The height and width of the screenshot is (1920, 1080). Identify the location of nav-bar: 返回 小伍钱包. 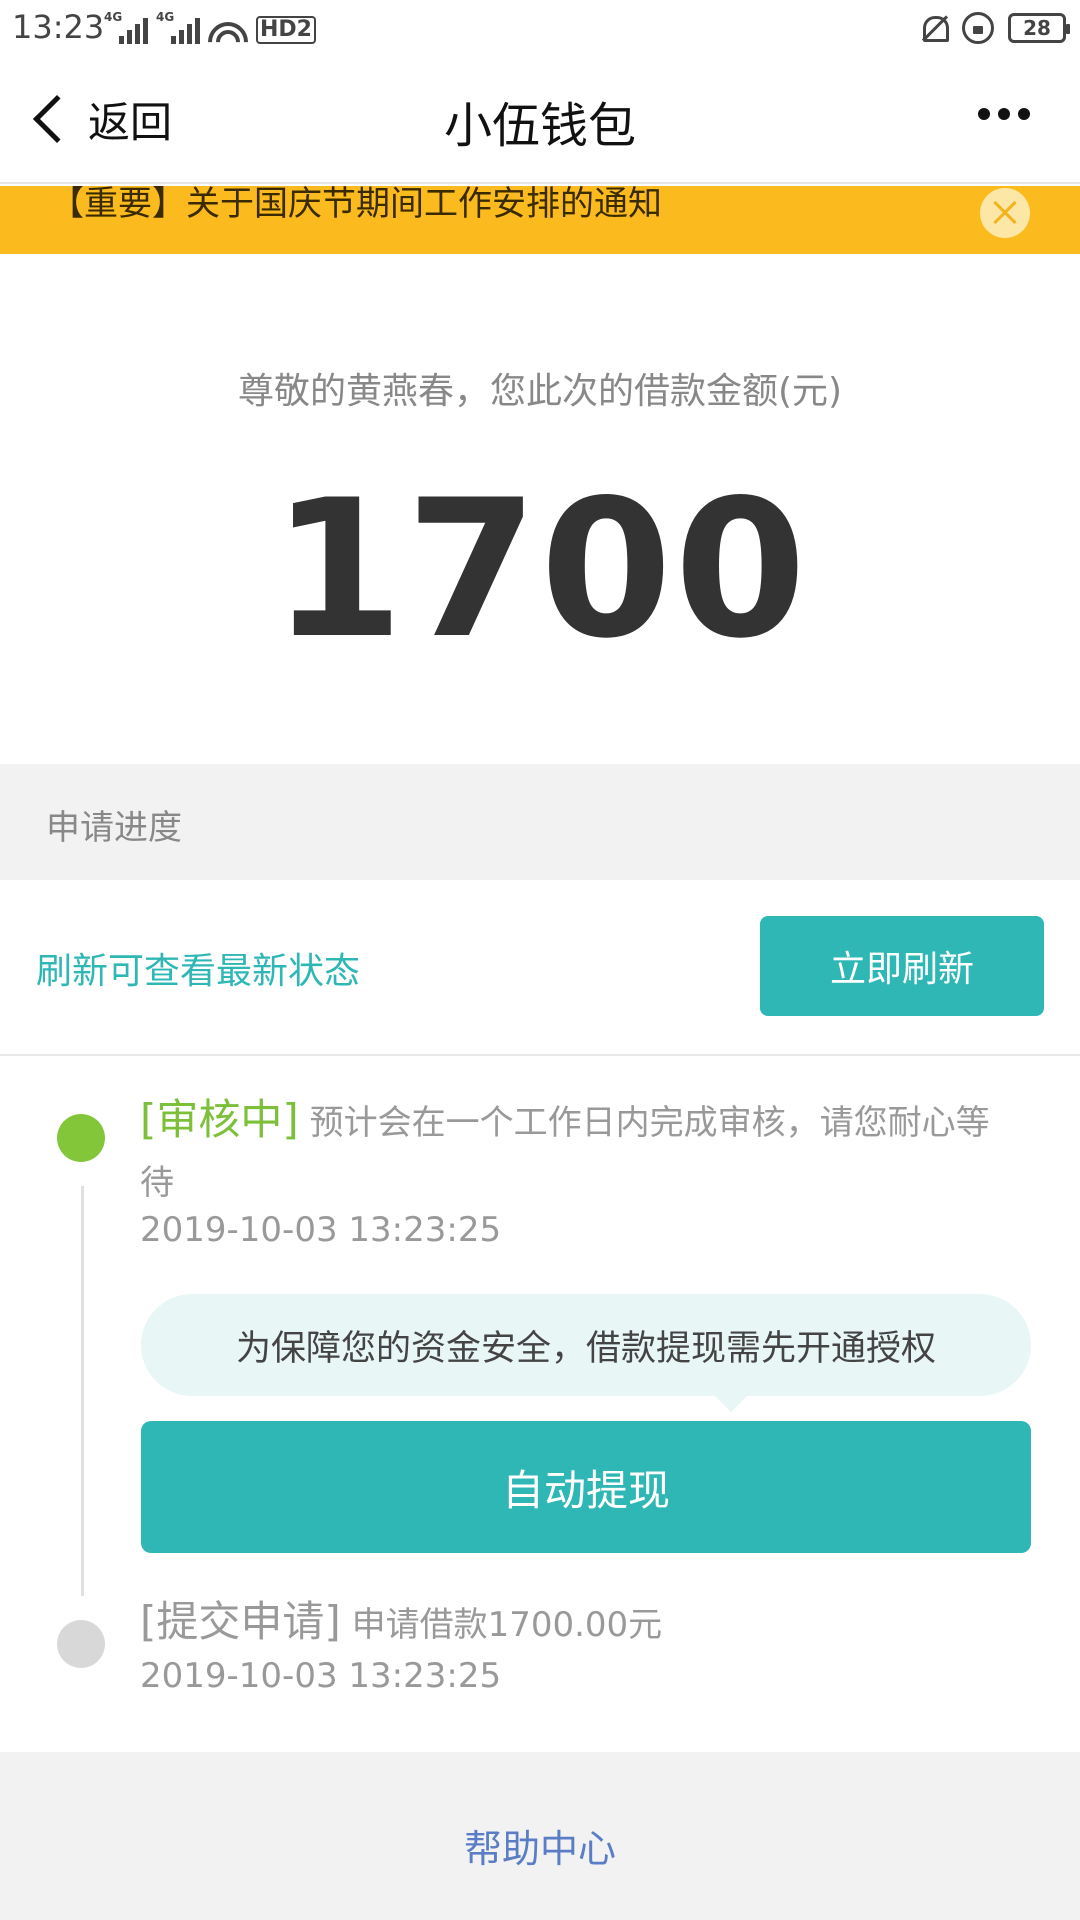
(540, 120).